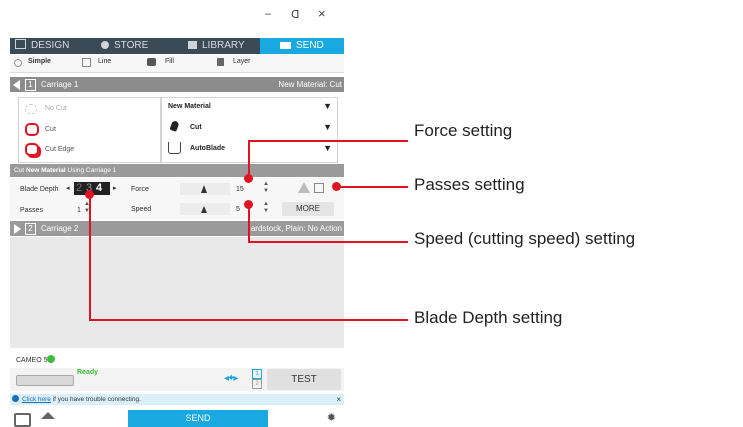 The height and width of the screenshot is (427, 743). What do you see at coordinates (242, 61) in the screenshot?
I see `tab-layer: Layer` at bounding box center [242, 61].